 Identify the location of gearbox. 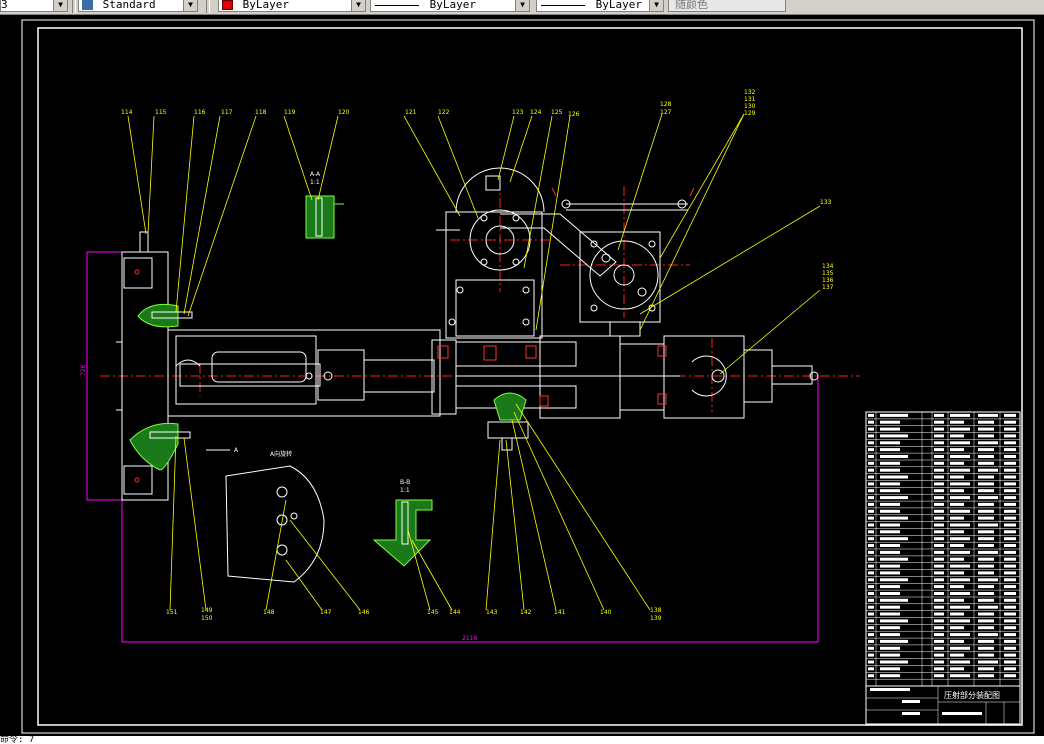
(627, 270).